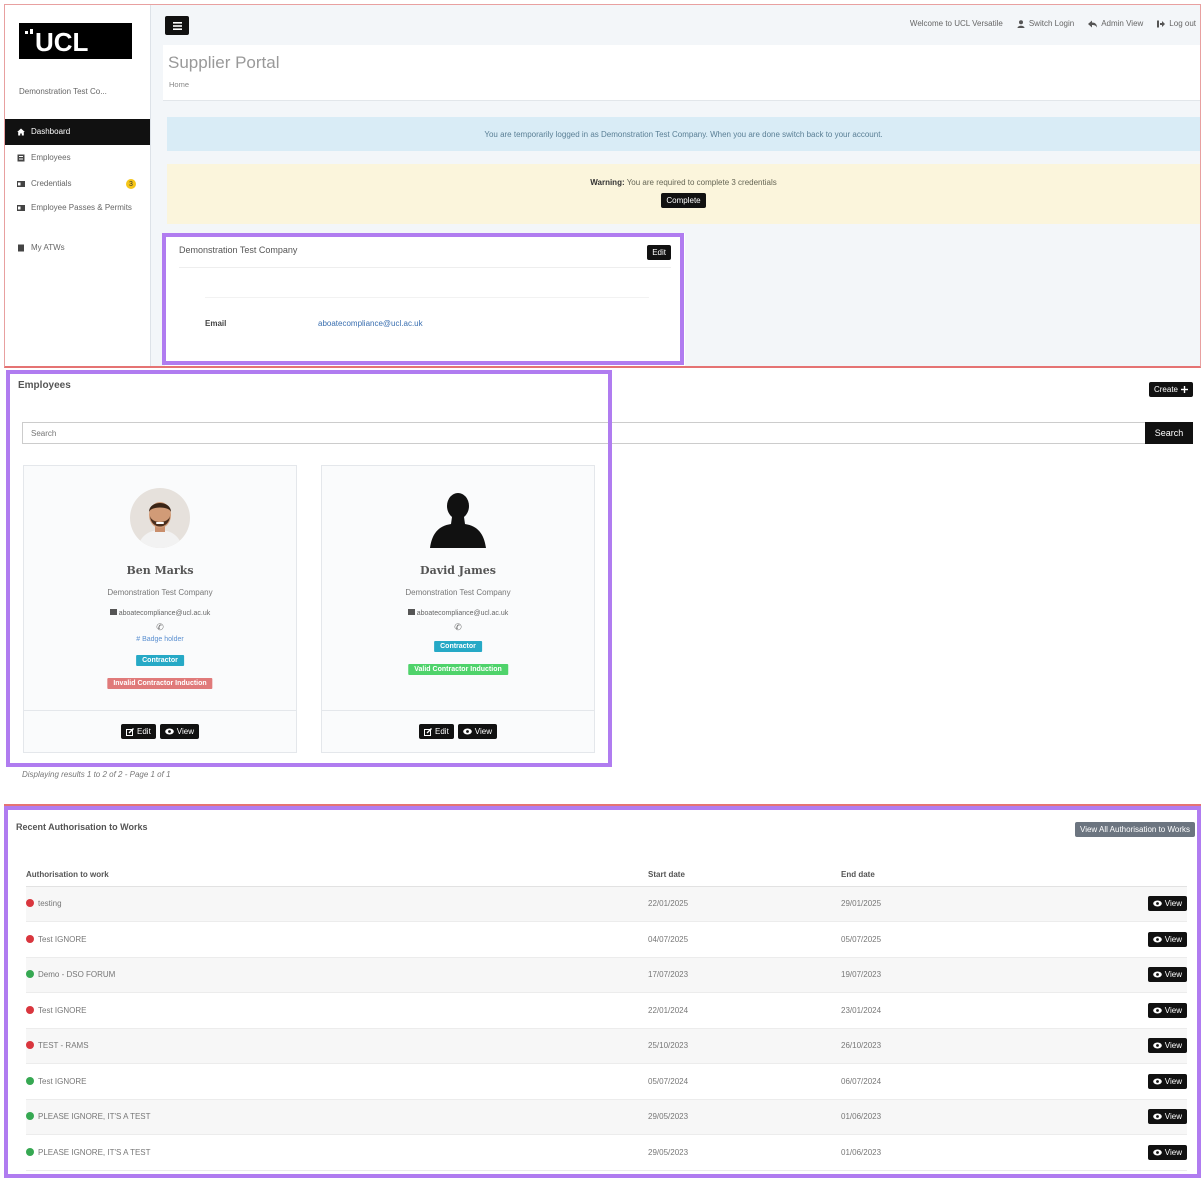  Describe the element at coordinates (458, 646) in the screenshot. I see `role-tag: Contractor` at that location.